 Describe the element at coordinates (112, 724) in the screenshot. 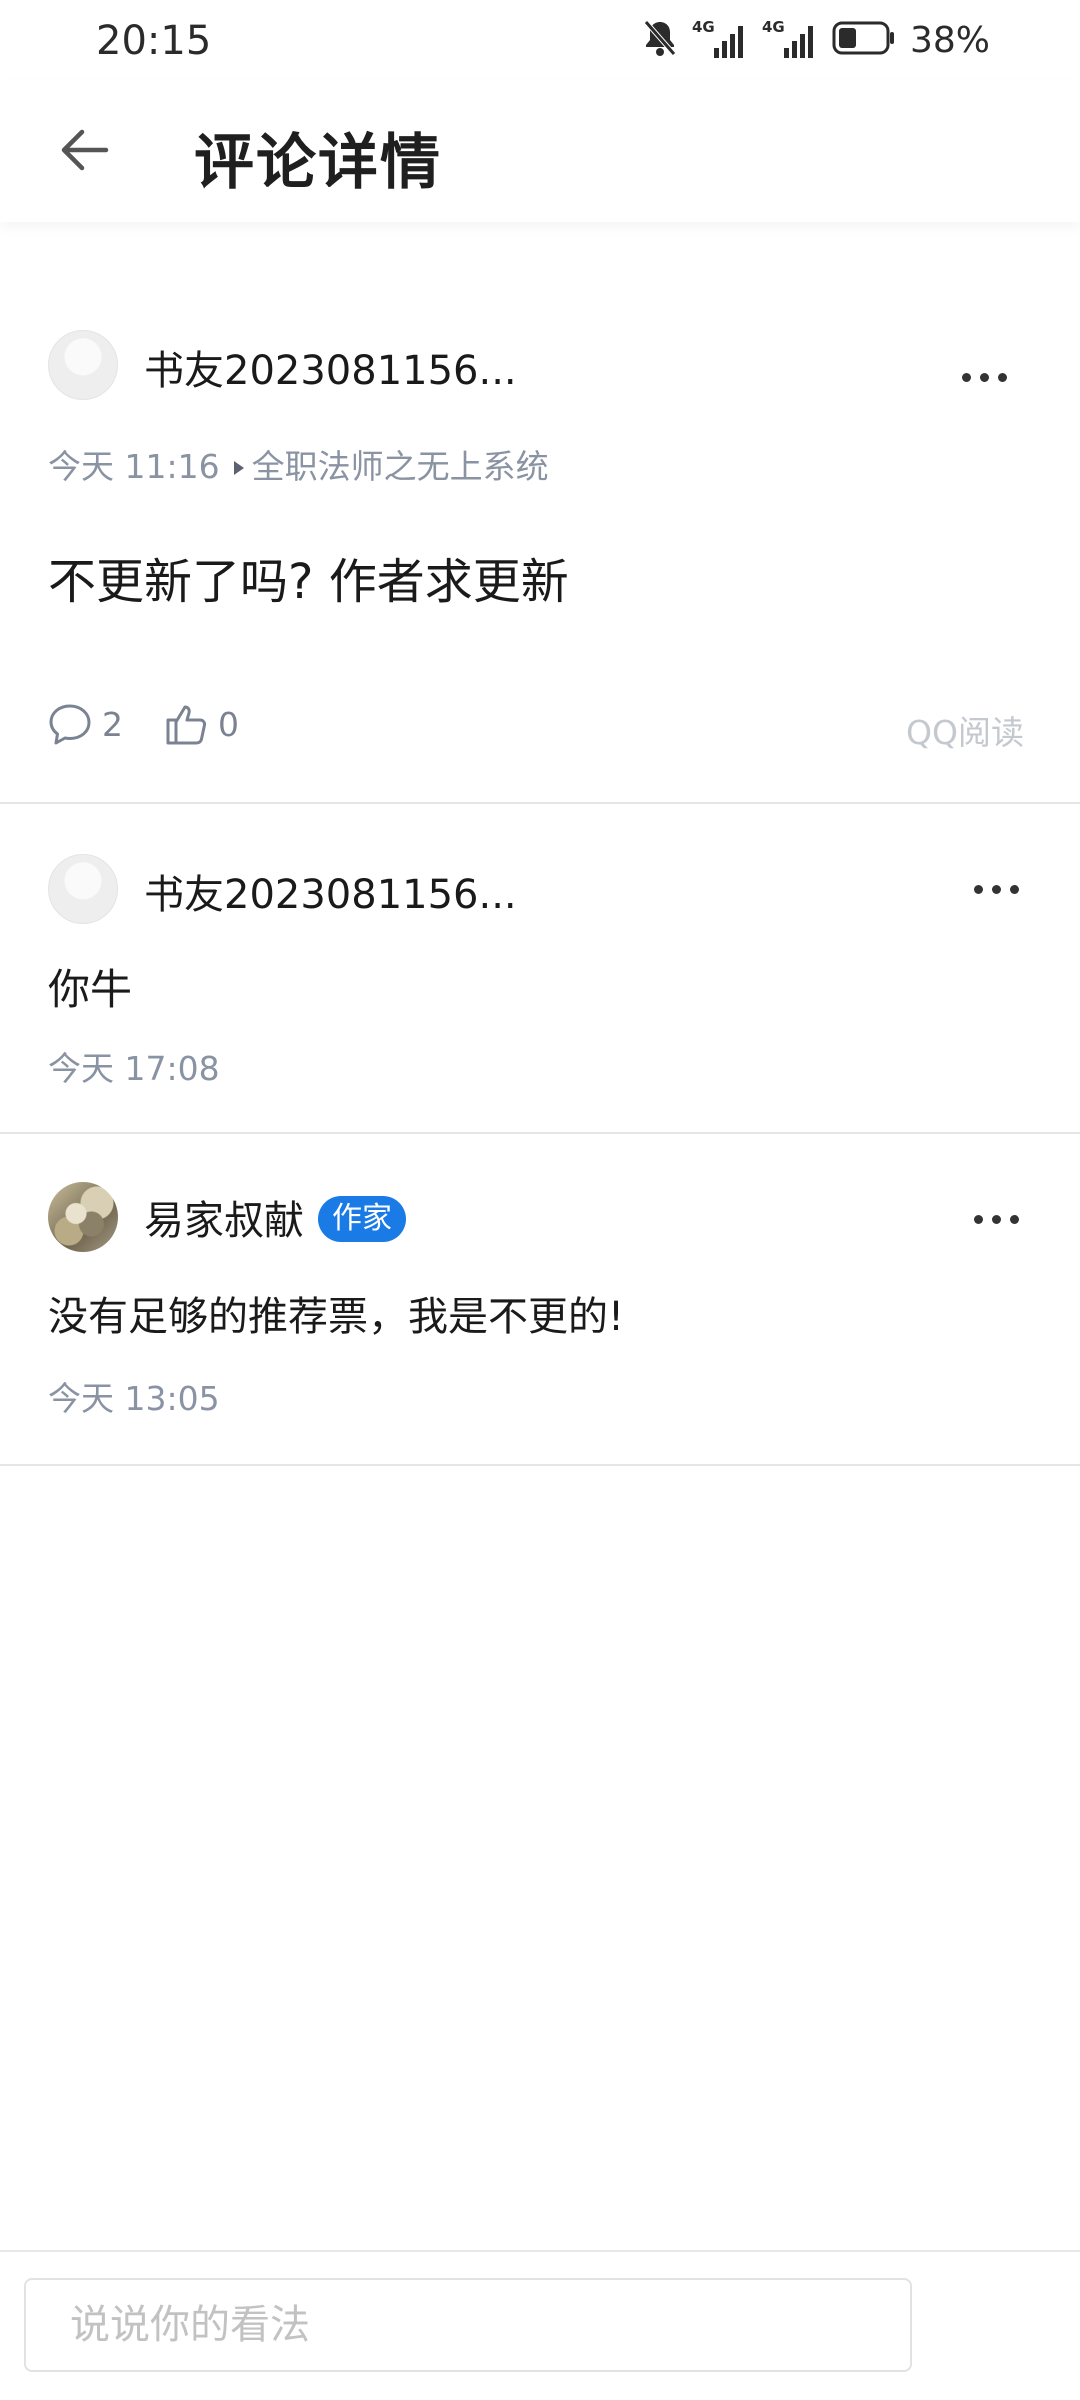

I see `reply-count: 2` at that location.